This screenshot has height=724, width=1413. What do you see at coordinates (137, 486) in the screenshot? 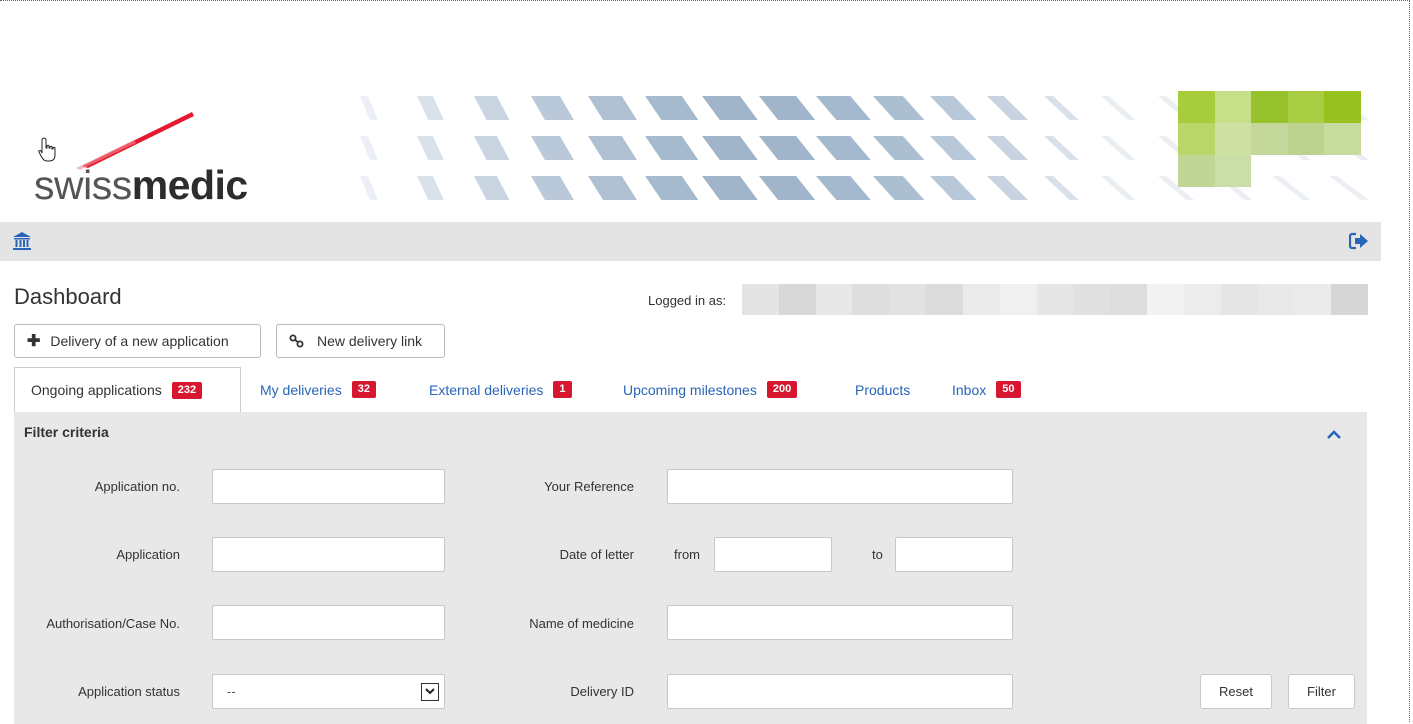
I see `application-no-label: Application no.` at bounding box center [137, 486].